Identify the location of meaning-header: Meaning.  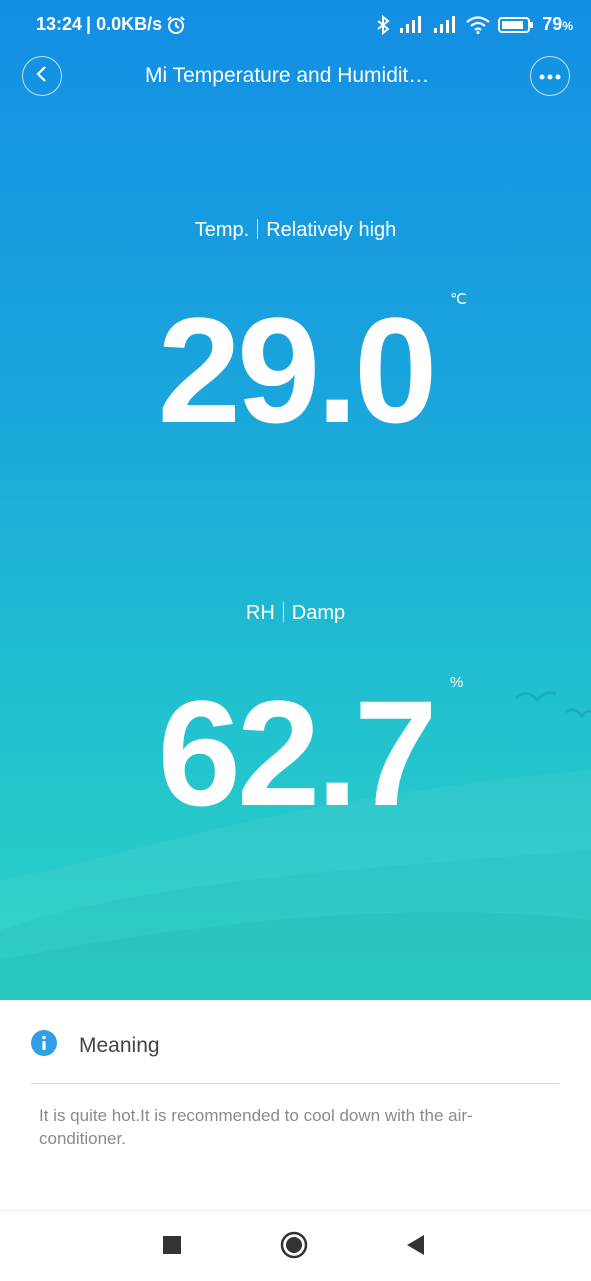
(95, 1045).